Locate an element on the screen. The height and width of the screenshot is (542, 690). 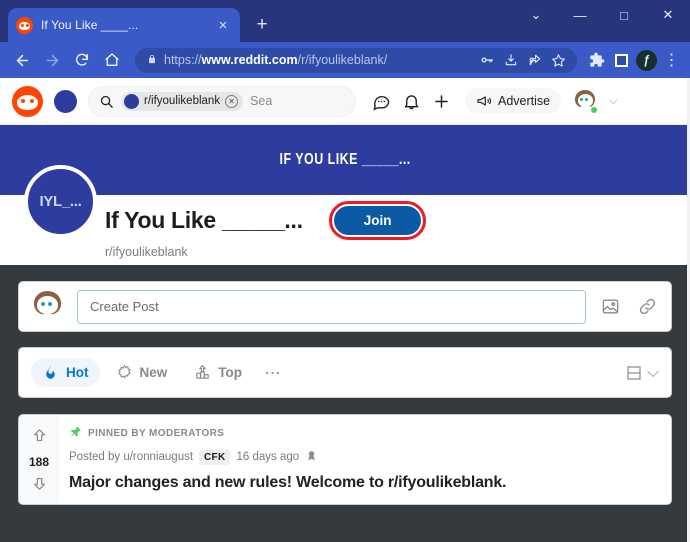
url-text: https://www.reddit.com/r/ifyoulikeblank/ is located at coordinates (276, 60).